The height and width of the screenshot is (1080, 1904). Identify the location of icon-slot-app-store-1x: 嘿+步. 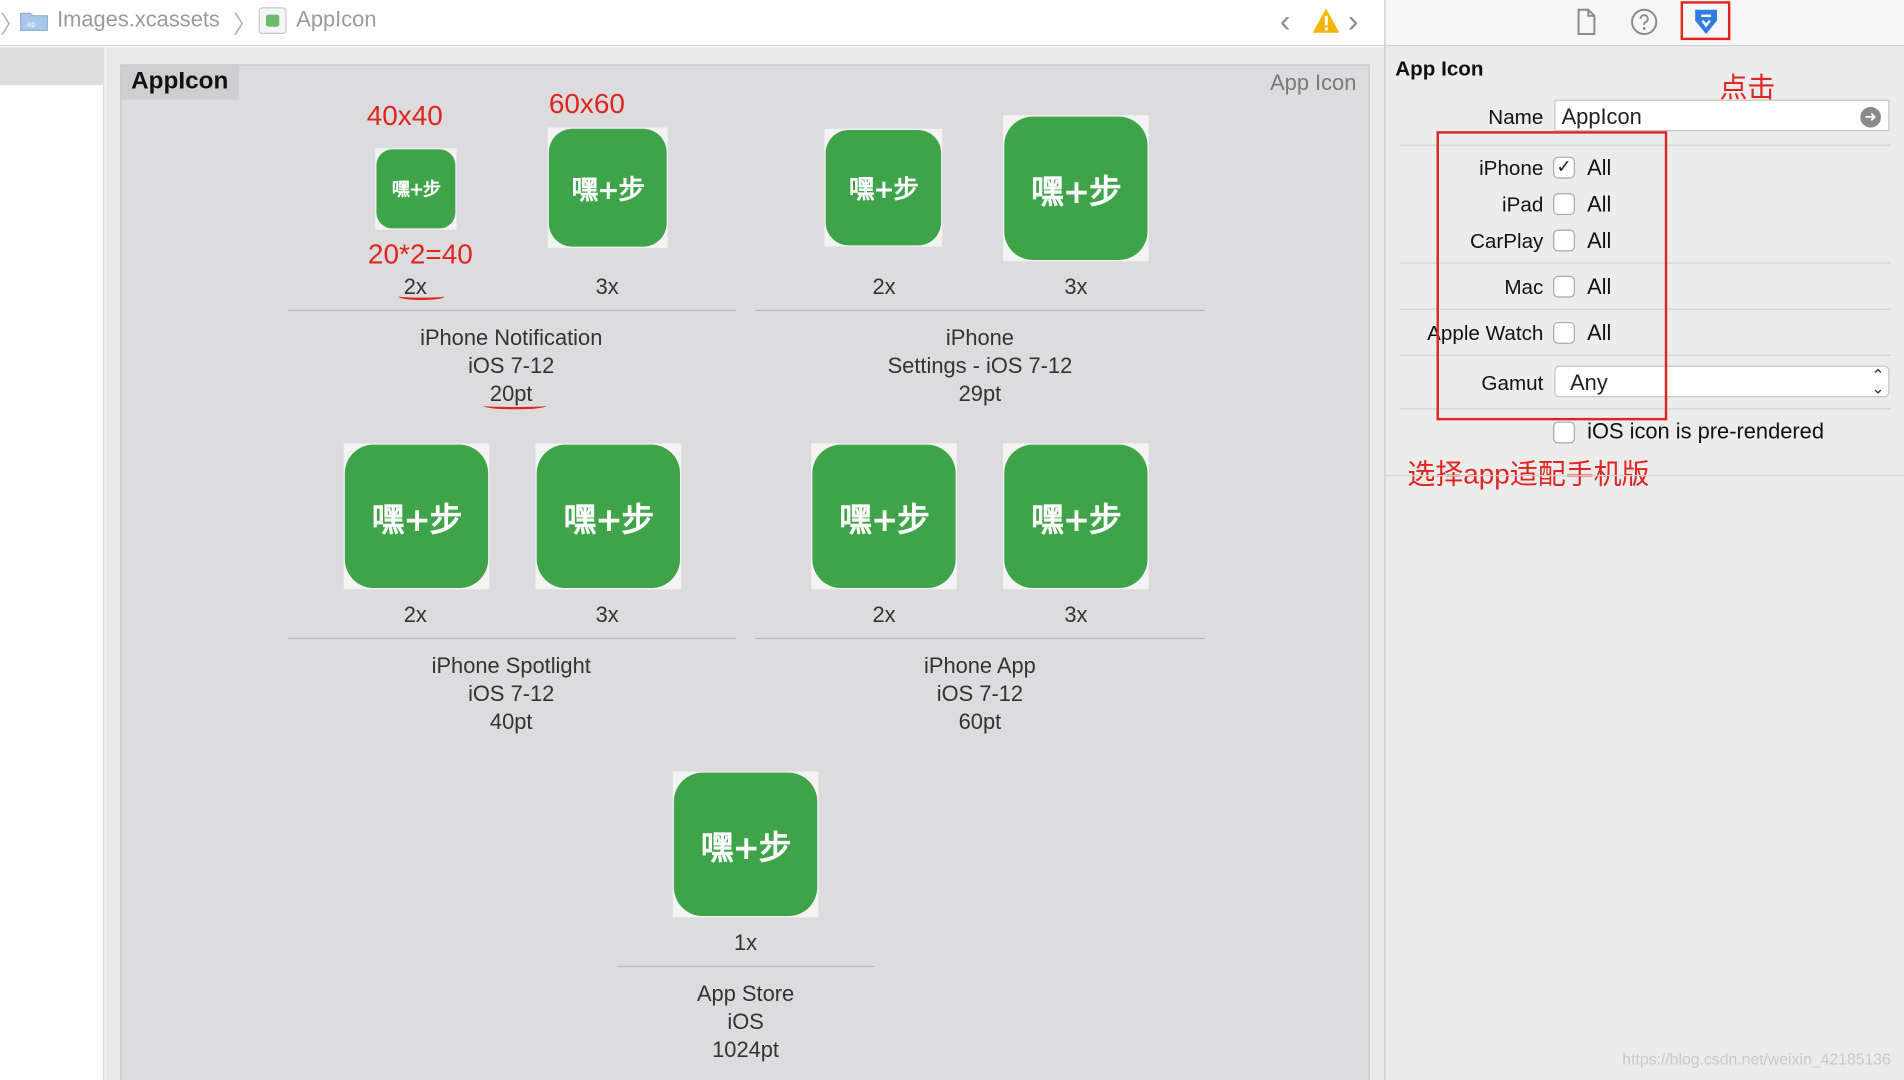
(745, 844).